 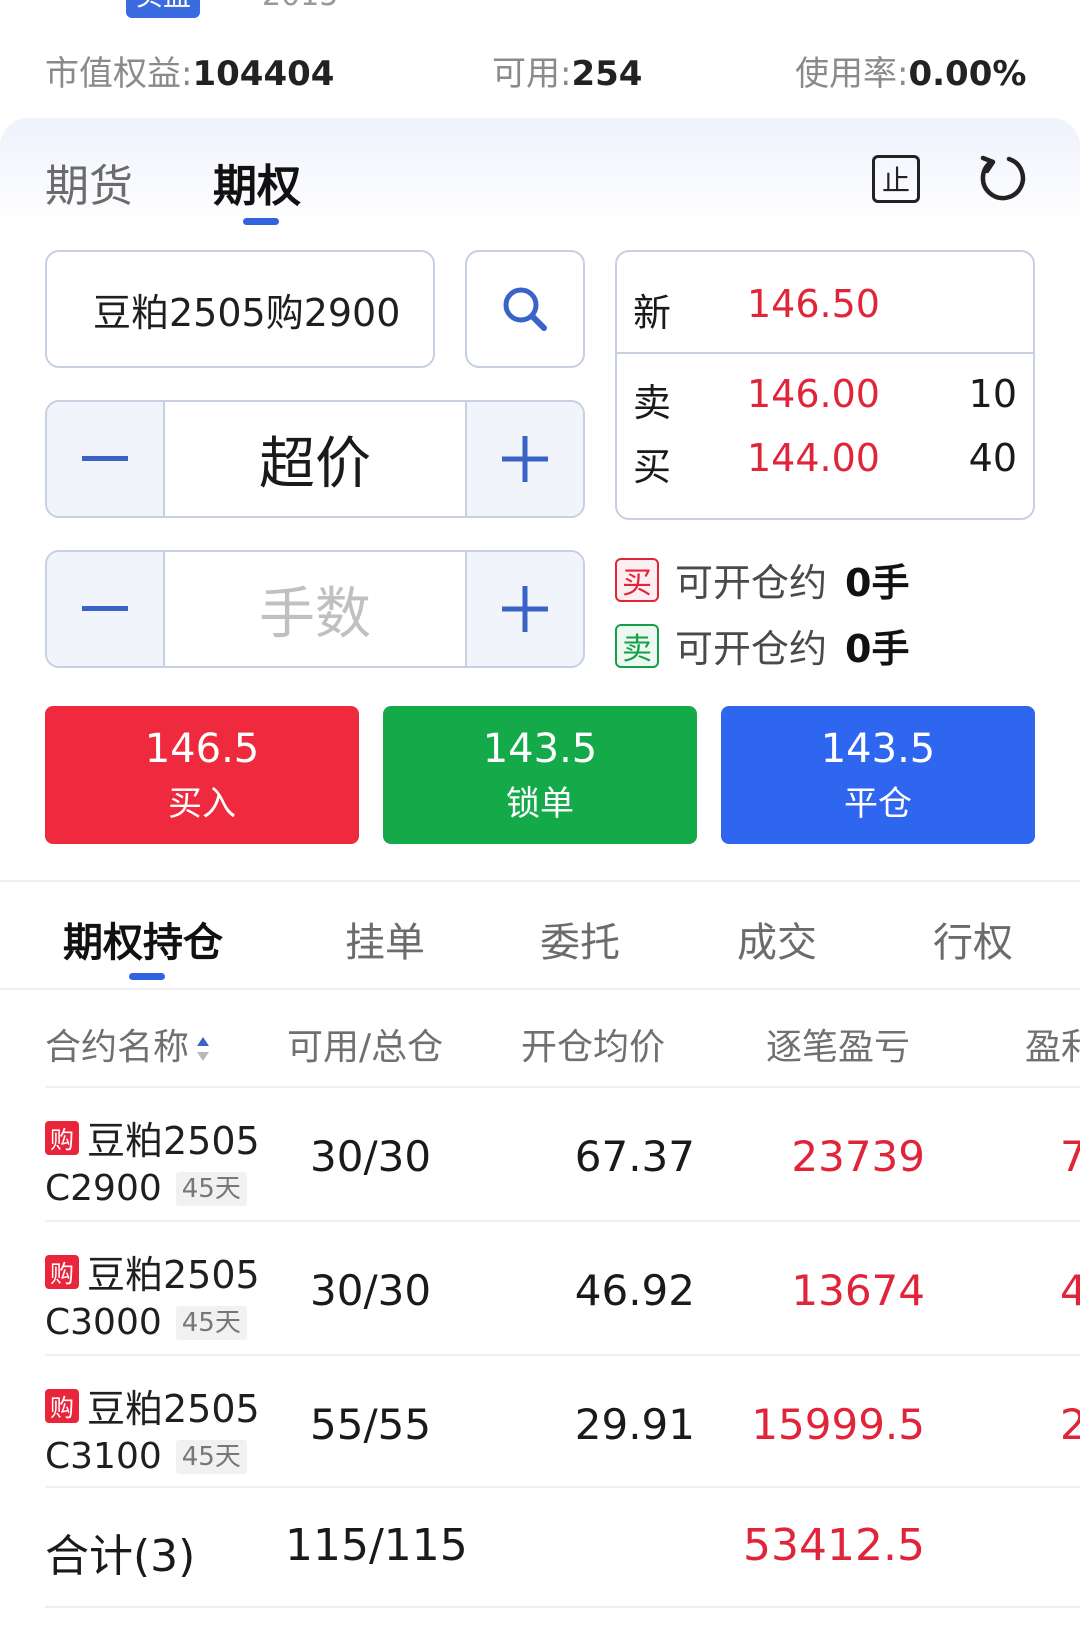 I want to click on quantity-stepper: 手数, so click(x=315, y=609).